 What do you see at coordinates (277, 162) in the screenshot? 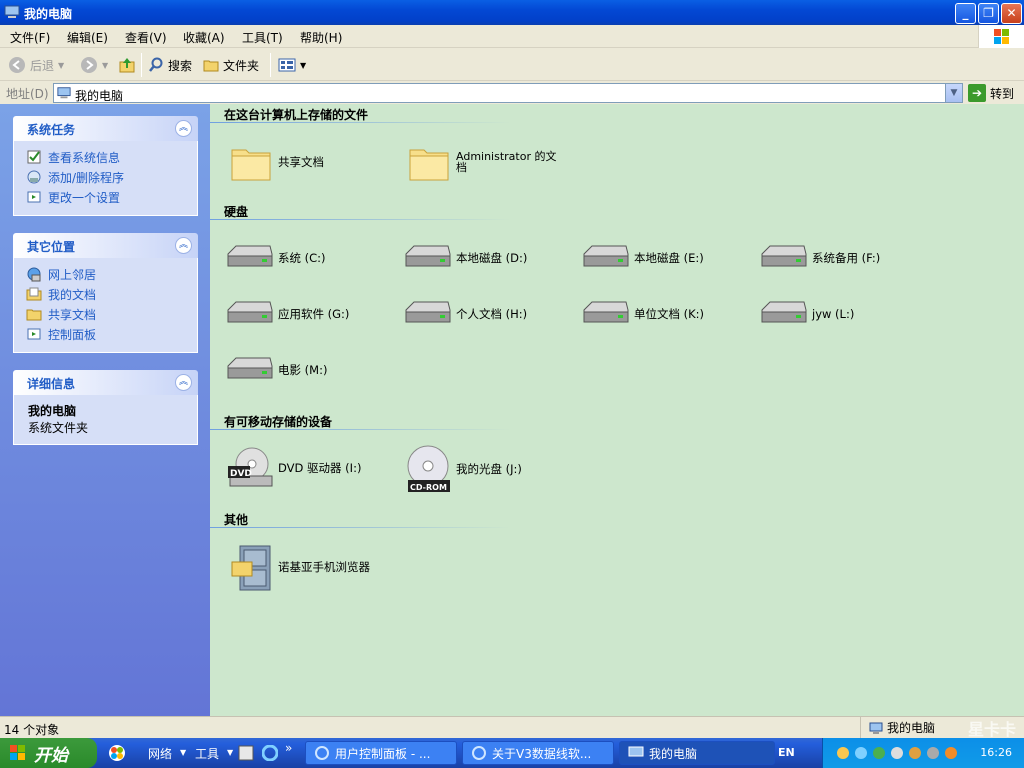
I see `folder-item-shared: 共享文档` at bounding box center [277, 162].